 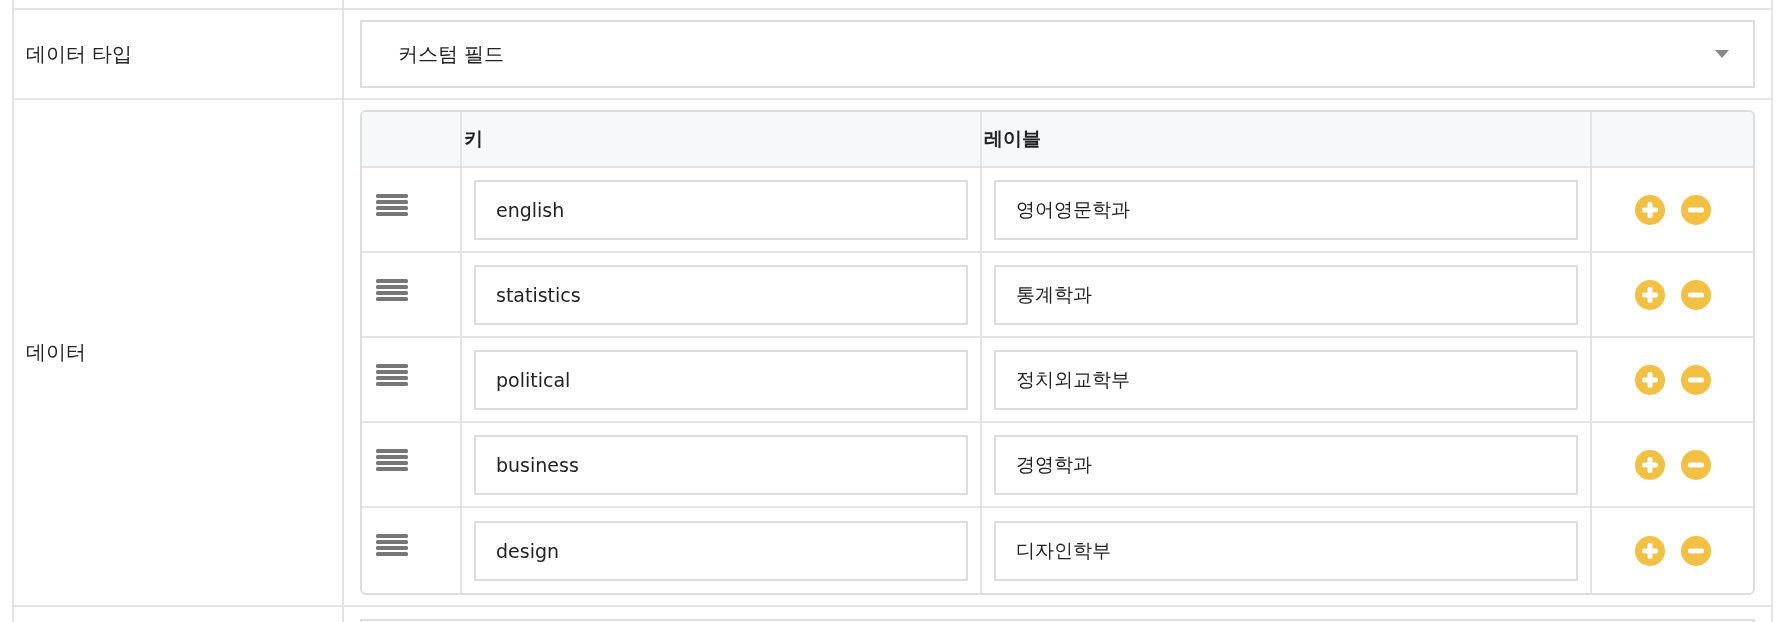 What do you see at coordinates (721, 550) in the screenshot?
I see `key-field: design` at bounding box center [721, 550].